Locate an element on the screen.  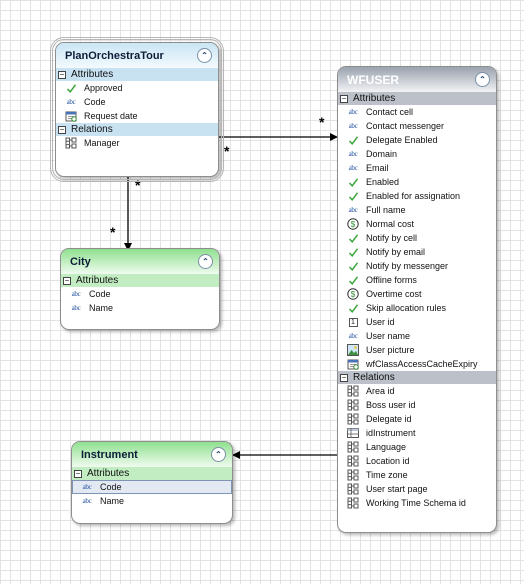
multiplicity-plan-end: * is located at coordinates (227, 151).